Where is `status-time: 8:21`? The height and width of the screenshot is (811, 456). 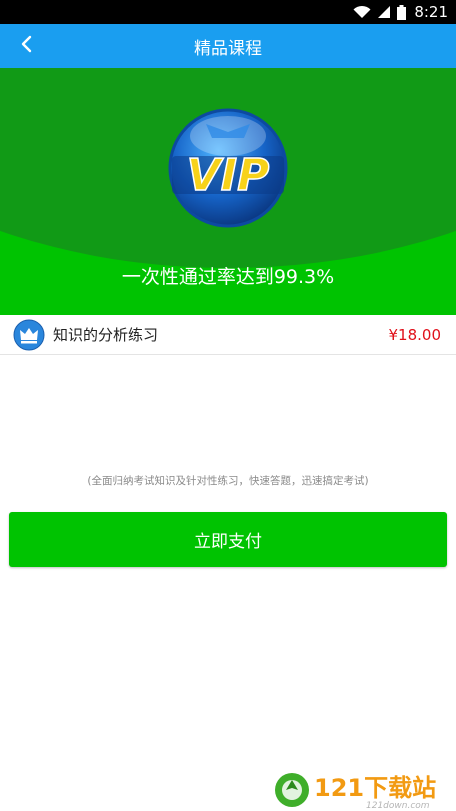 status-time: 8:21 is located at coordinates (431, 12).